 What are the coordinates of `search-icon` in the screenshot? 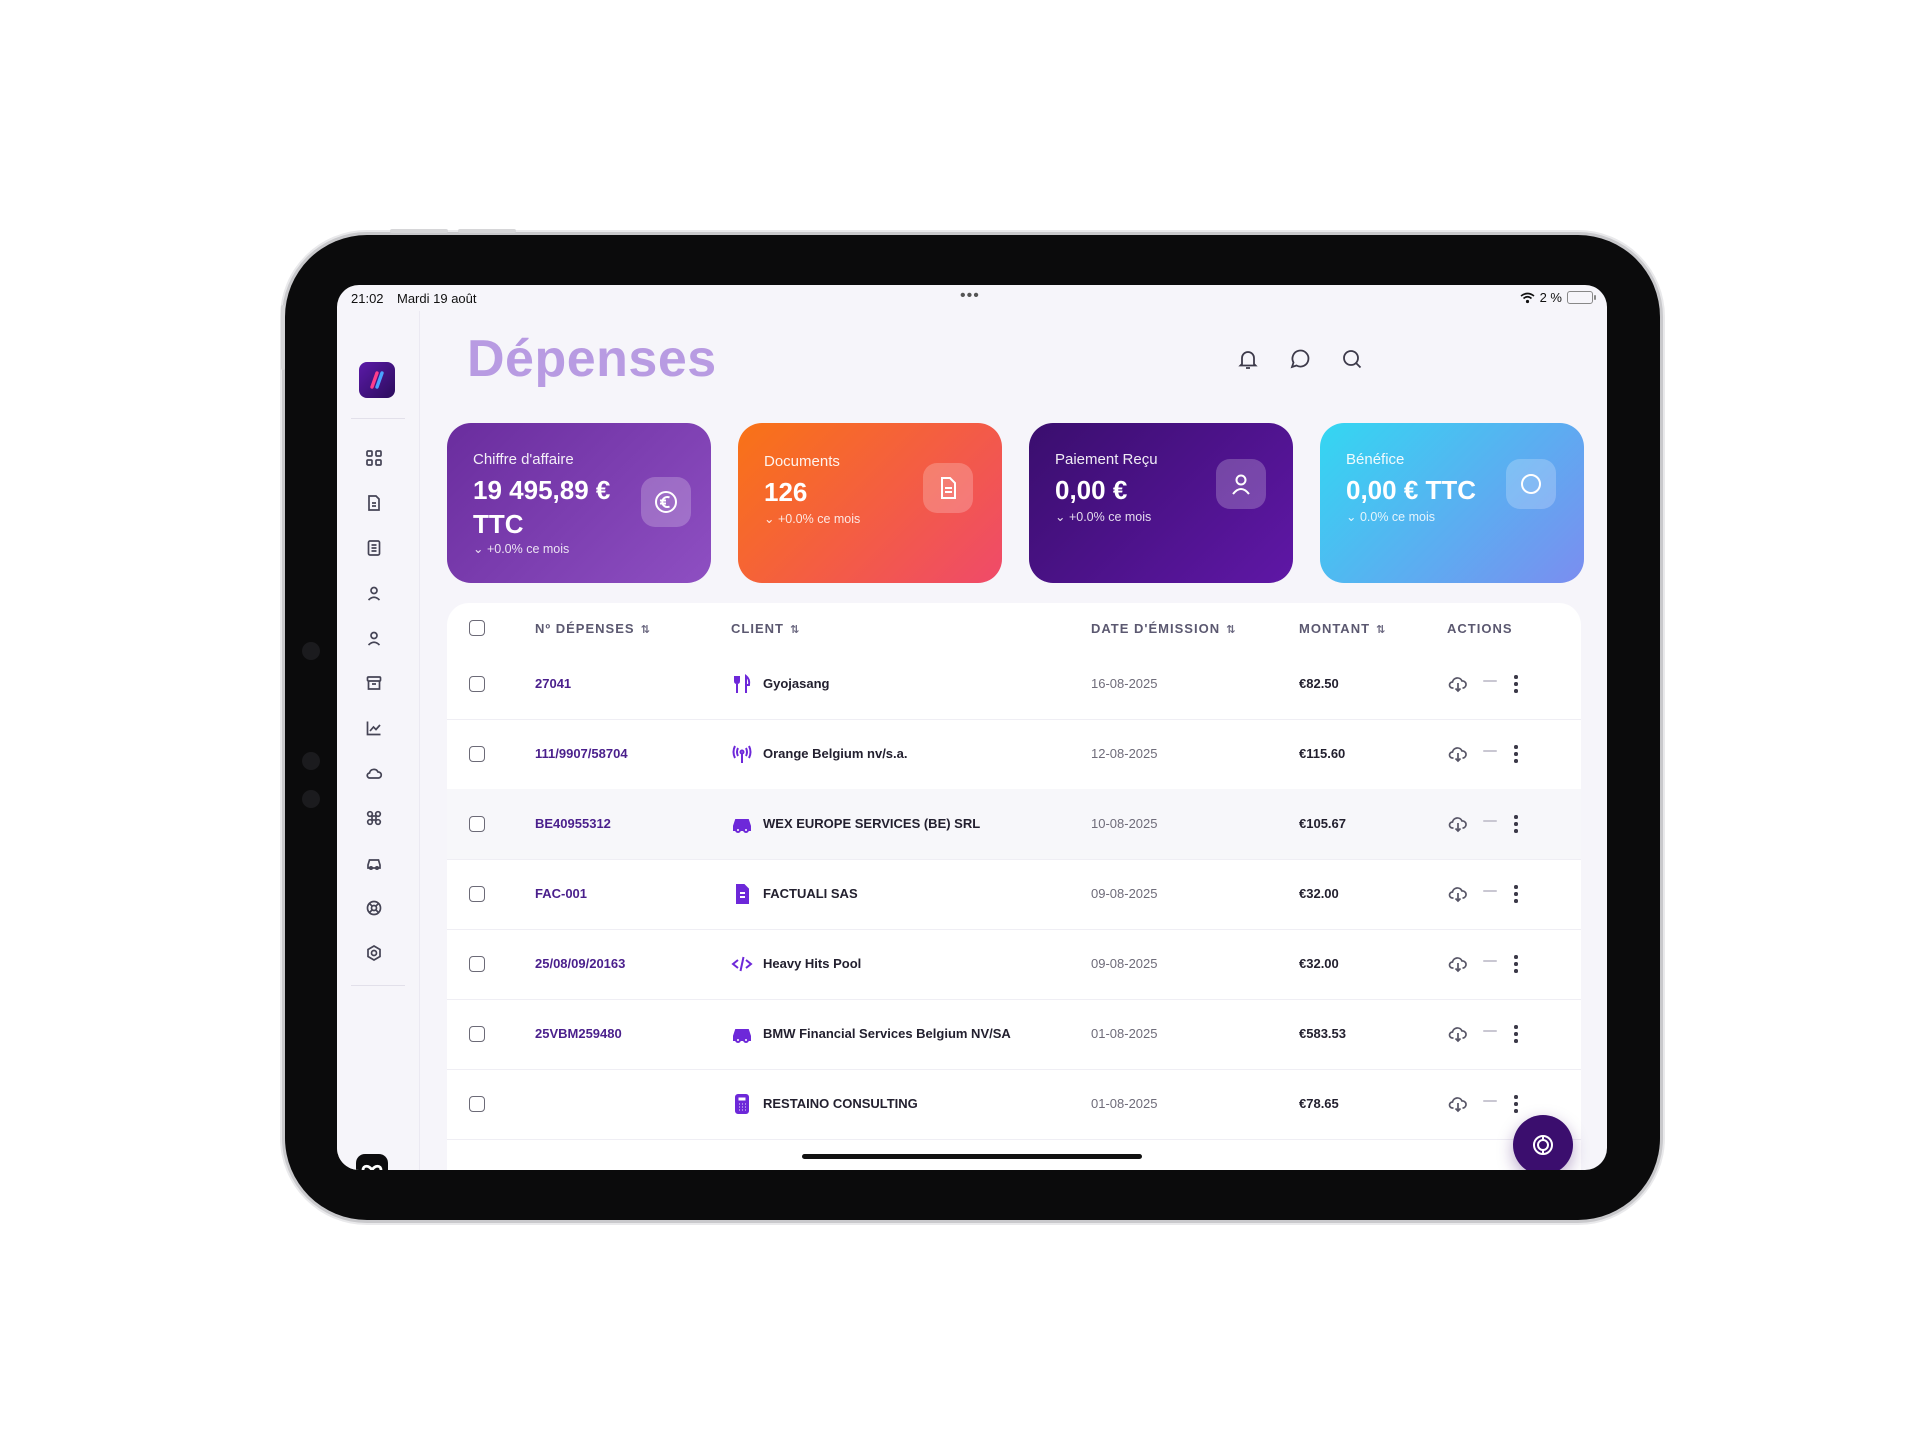 It's located at (1352, 359).